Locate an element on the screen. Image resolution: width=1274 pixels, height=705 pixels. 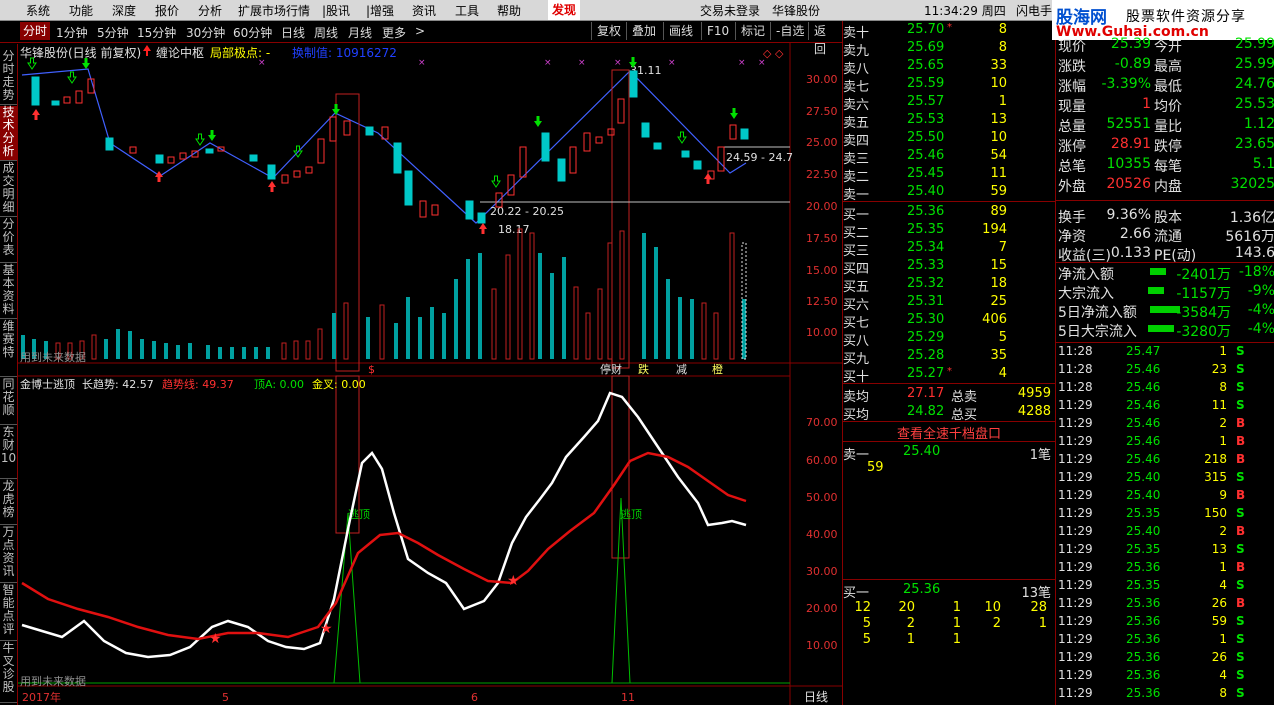
side-tab-diagnose: 牛叉诊股 is located at coordinates (8, 672).